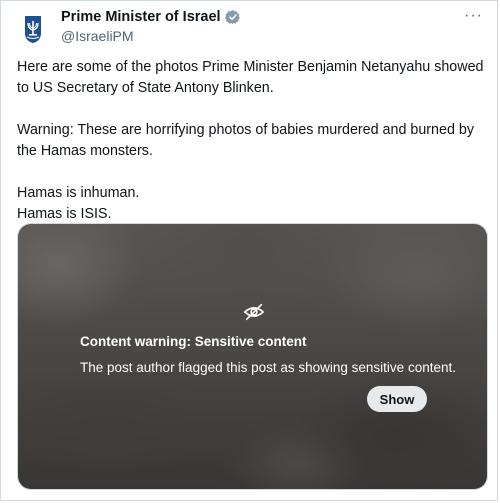 Image resolution: width=500 pixels, height=503 pixels. I want to click on eye-slash-icon, so click(254, 312).